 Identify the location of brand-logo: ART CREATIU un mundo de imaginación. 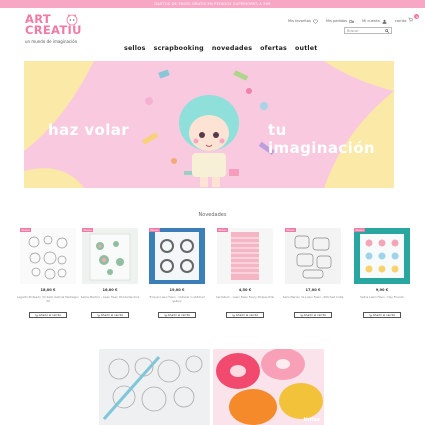
(60, 35).